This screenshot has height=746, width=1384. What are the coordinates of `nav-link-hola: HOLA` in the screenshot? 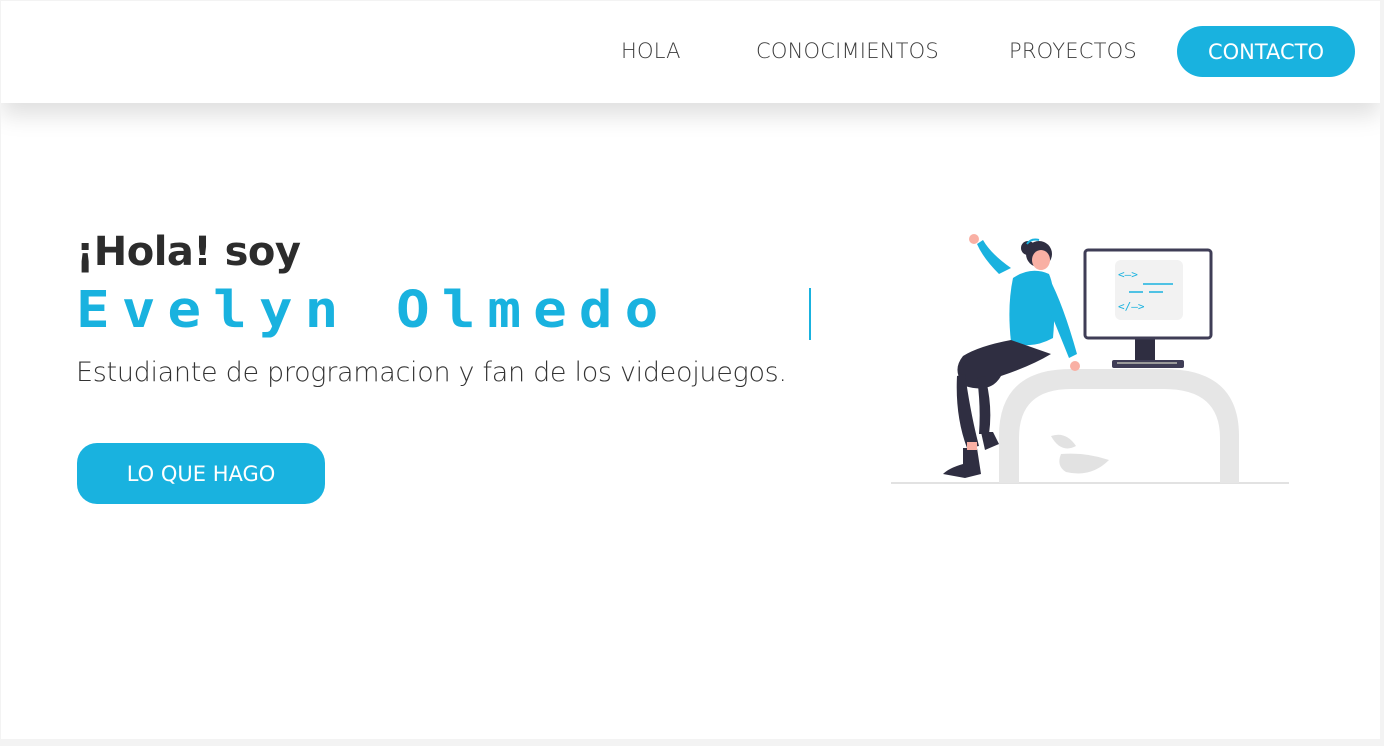 It's located at (651, 51).